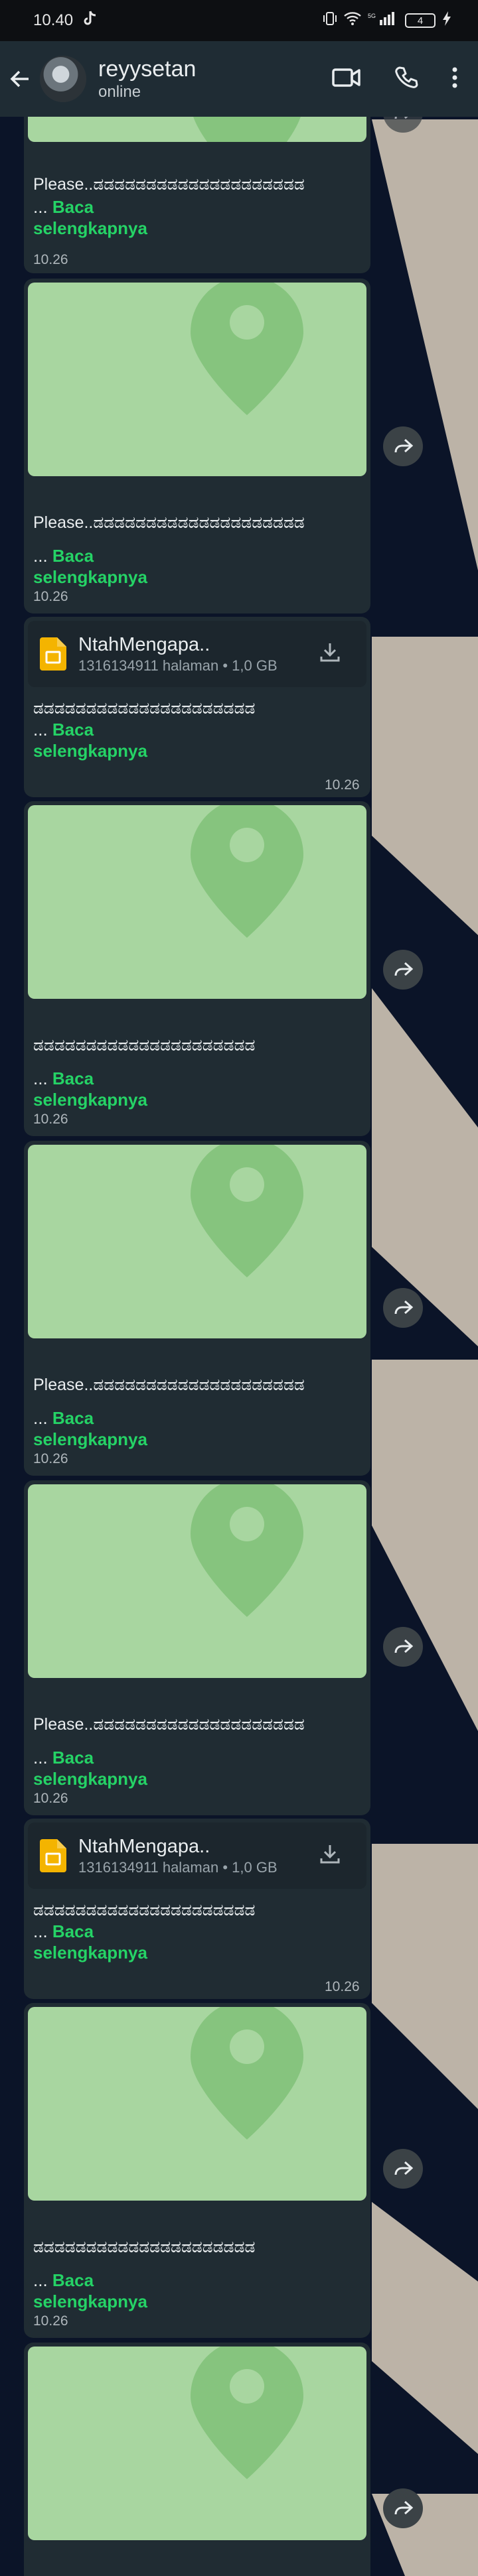 This screenshot has width=478, height=2576. What do you see at coordinates (372, 16) in the screenshot?
I see `svg-text: 5G` at bounding box center [372, 16].